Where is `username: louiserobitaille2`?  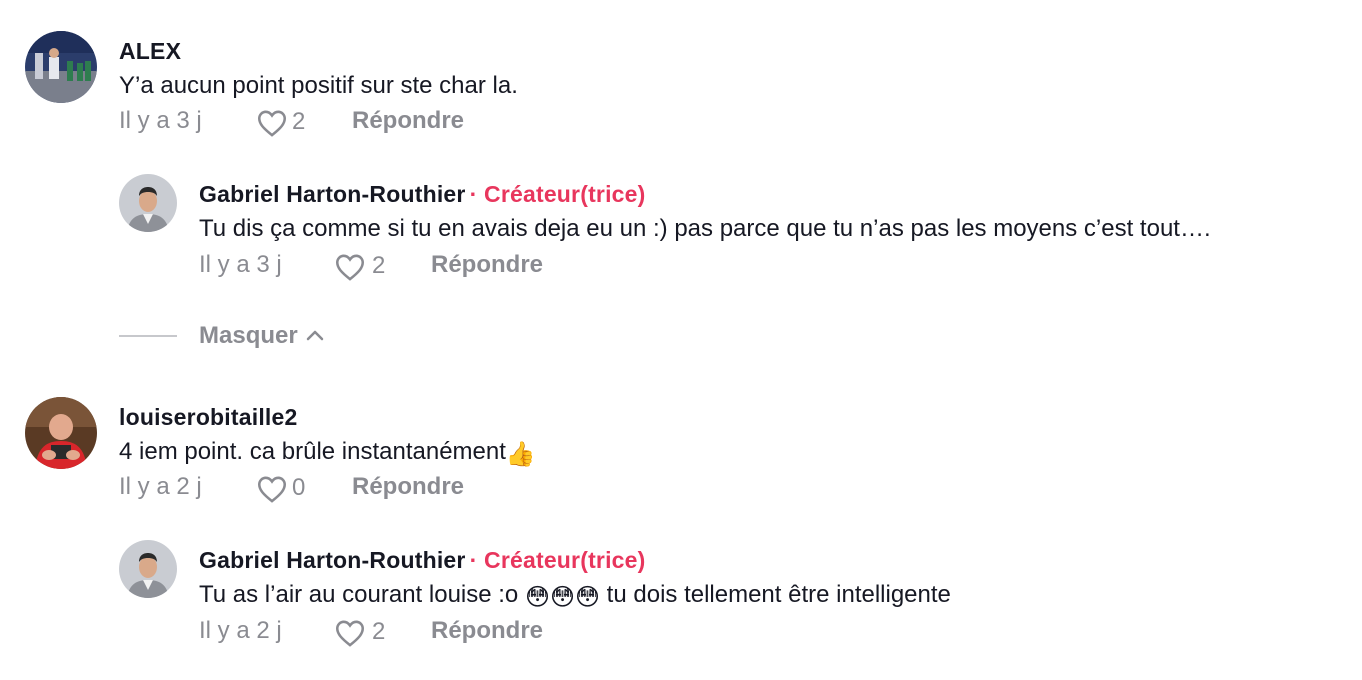
username: louiserobitaille2 is located at coordinates (208, 417).